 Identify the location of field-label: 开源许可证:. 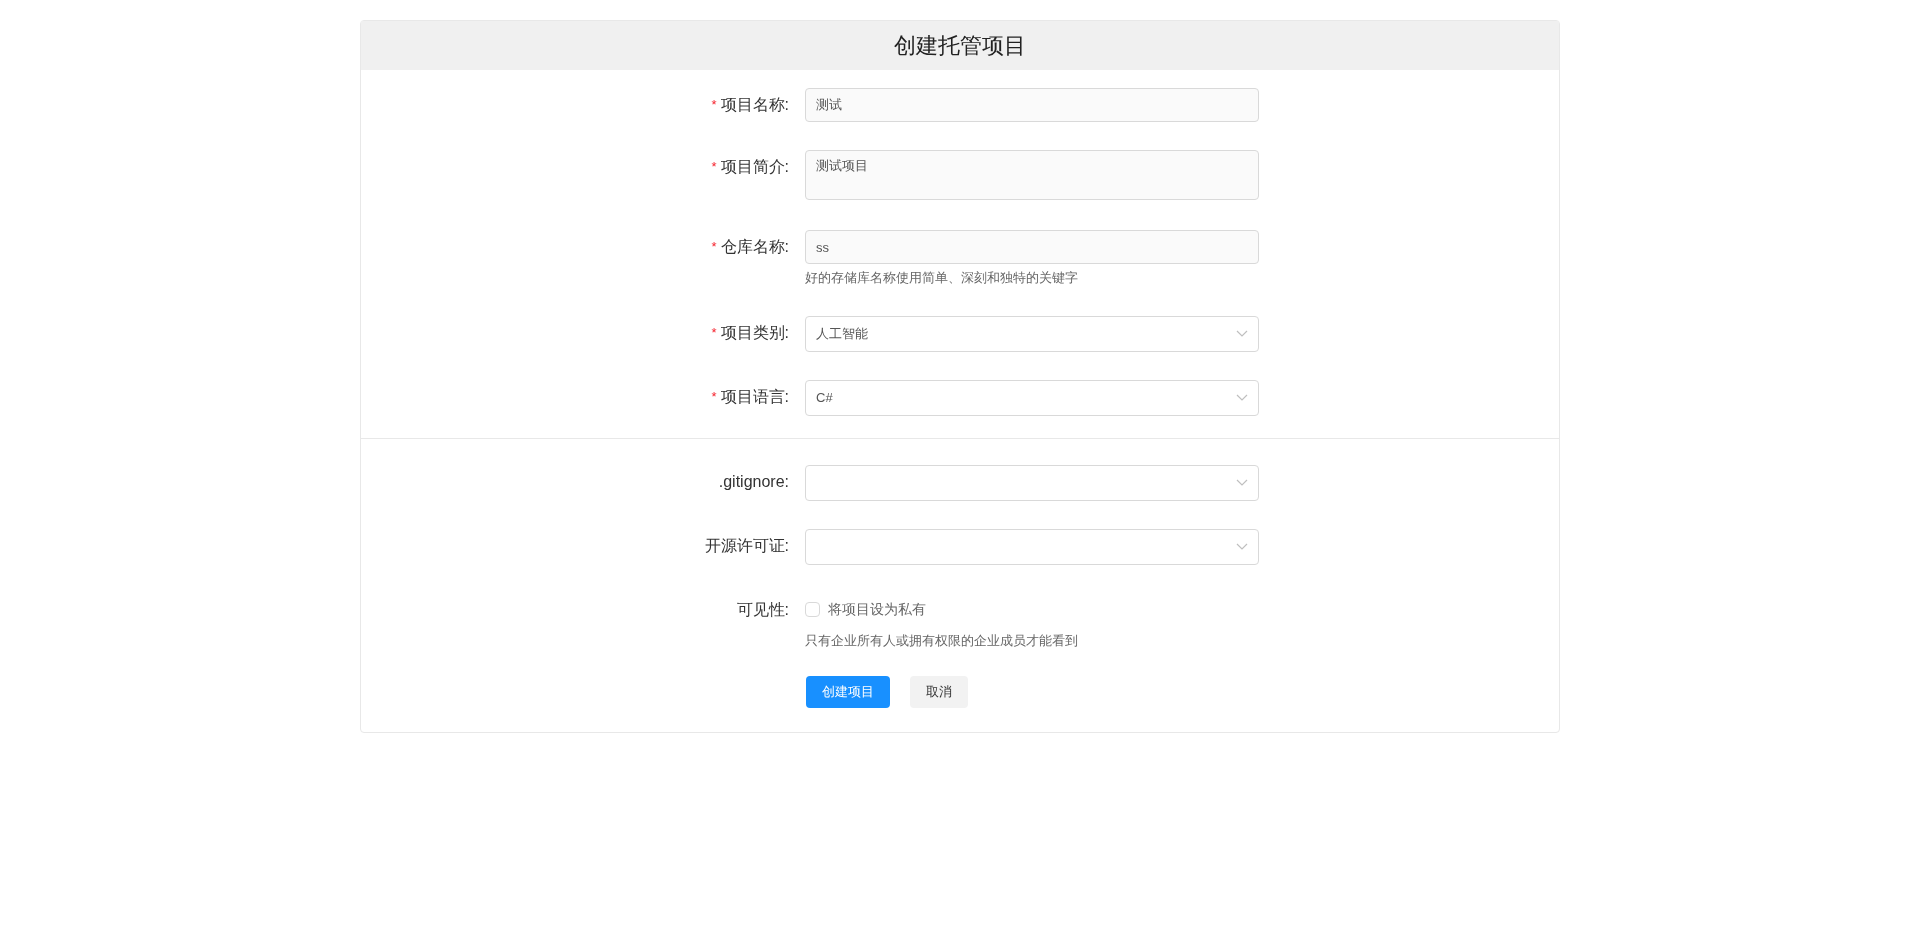
(746, 545).